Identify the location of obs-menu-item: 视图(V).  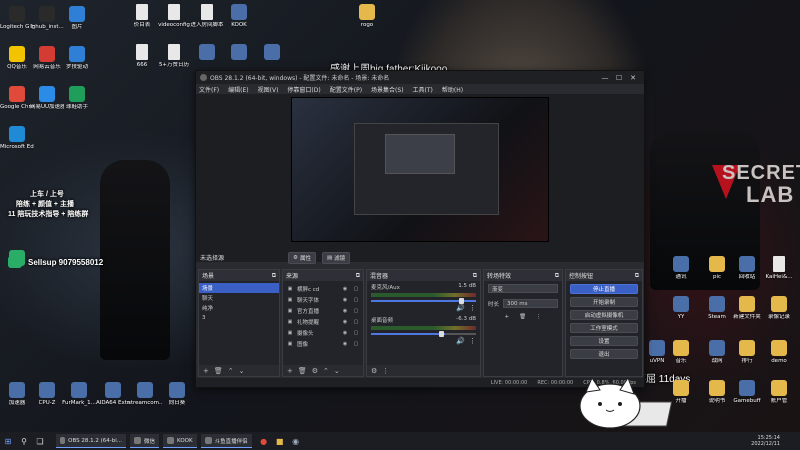
(268, 89).